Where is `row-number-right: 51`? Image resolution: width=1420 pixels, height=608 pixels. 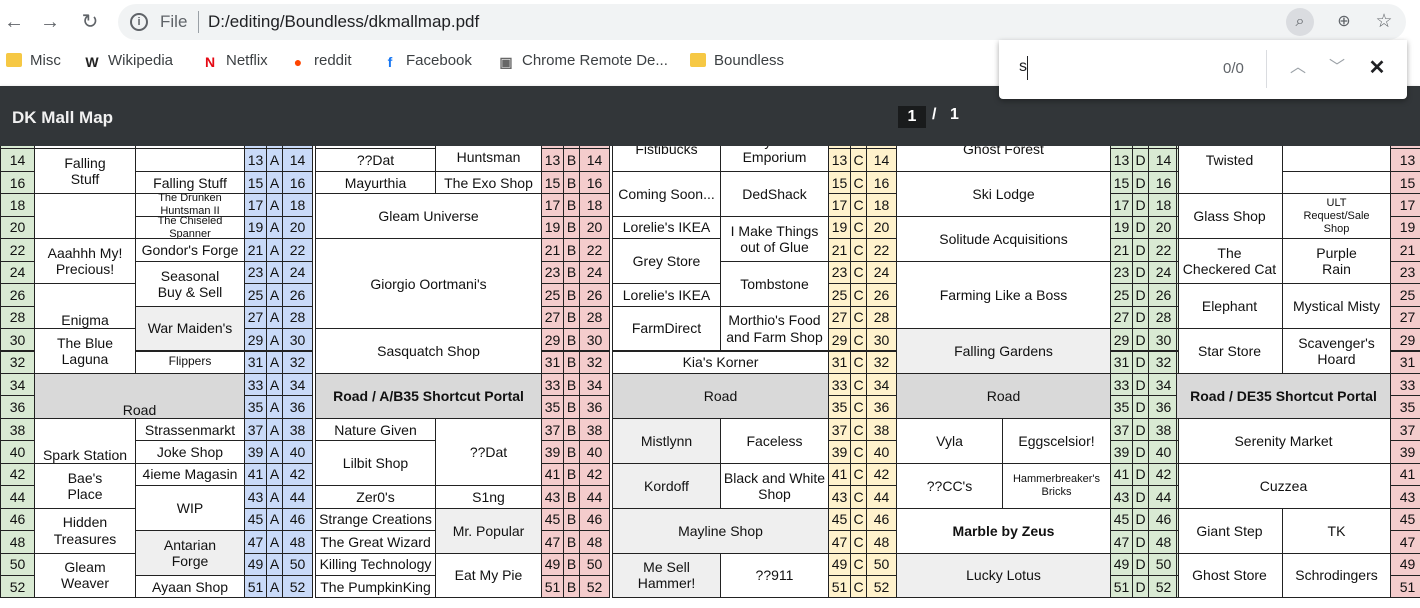 row-number-right: 51 is located at coordinates (1405, 587).